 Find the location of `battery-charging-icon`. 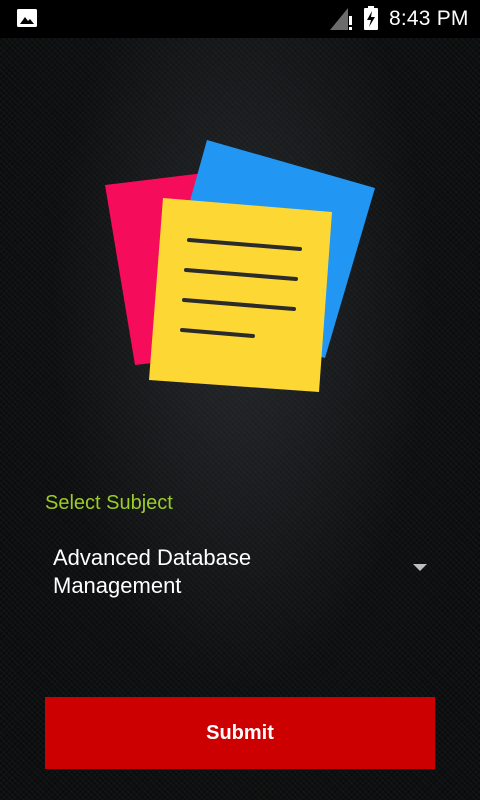

battery-charging-icon is located at coordinates (371, 18).